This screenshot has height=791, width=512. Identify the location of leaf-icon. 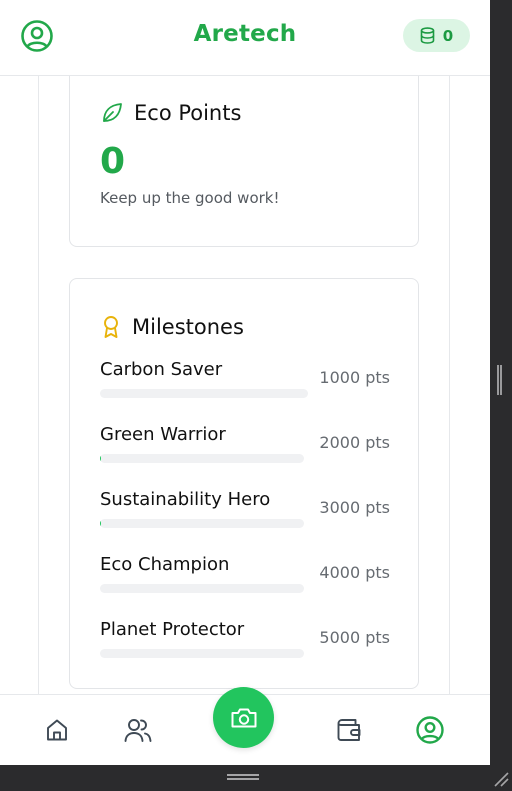
(112, 112).